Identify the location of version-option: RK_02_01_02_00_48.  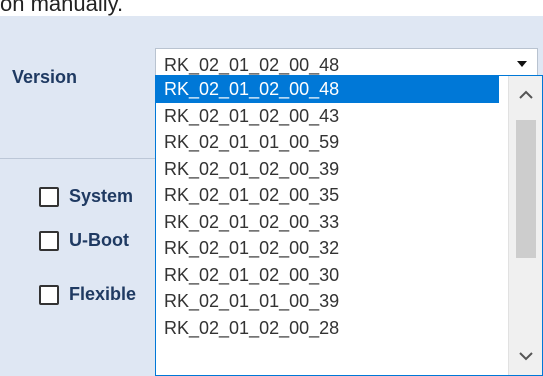
(327, 89).